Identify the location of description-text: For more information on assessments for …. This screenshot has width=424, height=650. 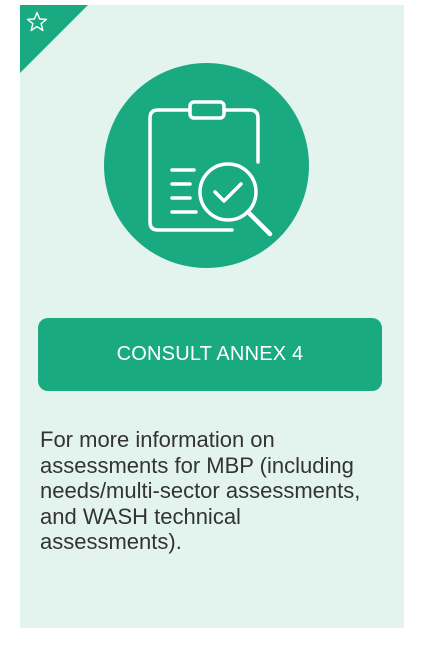
(200, 490).